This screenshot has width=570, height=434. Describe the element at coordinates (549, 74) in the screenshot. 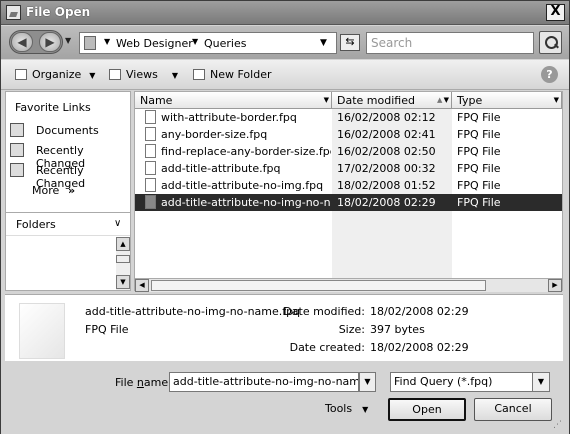

I see `help-icon: ?` at that location.